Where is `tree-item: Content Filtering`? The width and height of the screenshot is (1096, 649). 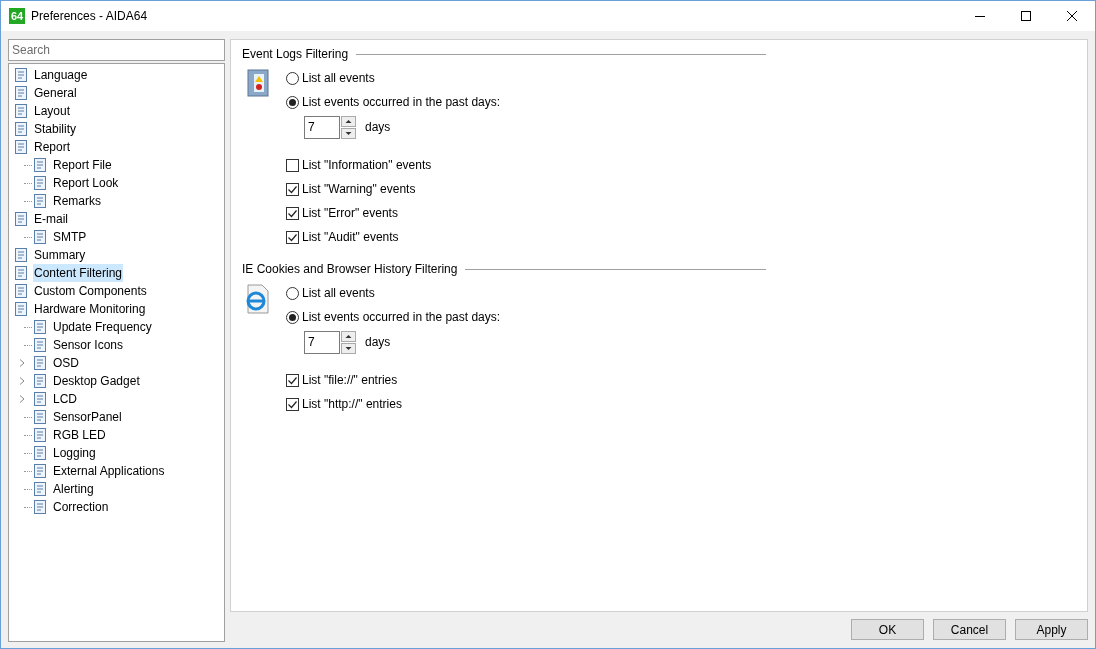
tree-item: Content Filtering is located at coordinates (78, 273).